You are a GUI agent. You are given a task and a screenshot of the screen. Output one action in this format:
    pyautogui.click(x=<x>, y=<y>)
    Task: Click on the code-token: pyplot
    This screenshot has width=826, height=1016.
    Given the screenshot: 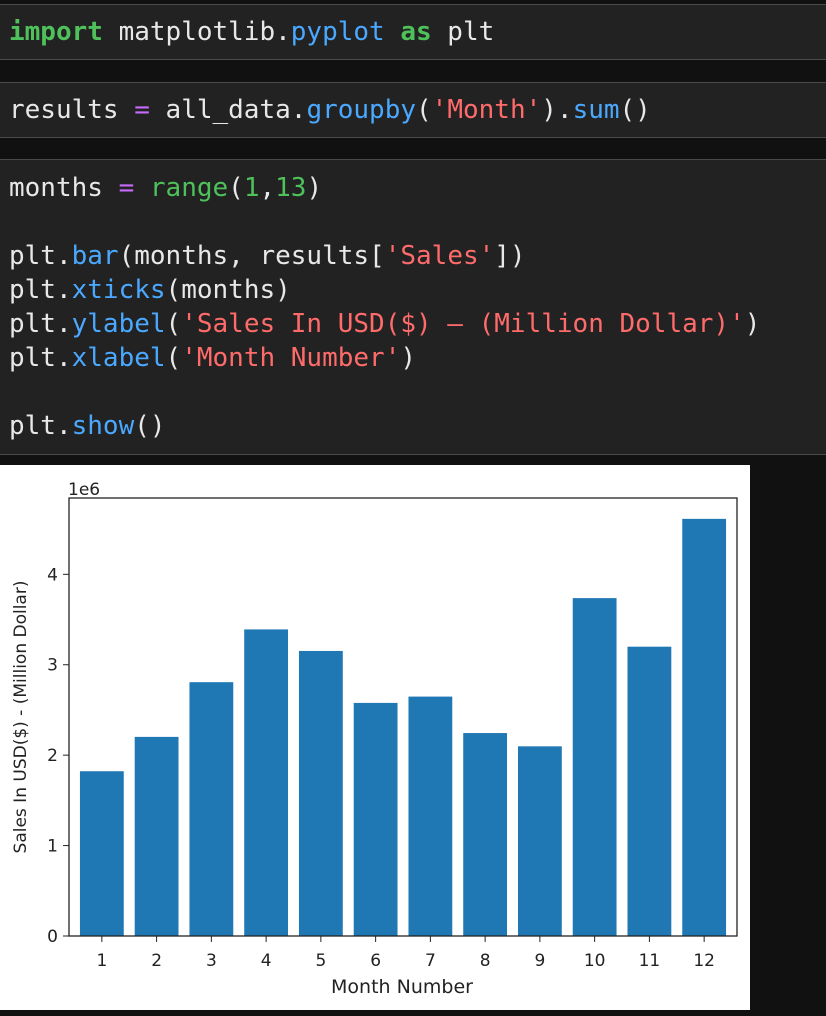 What is the action you would take?
    pyautogui.click(x=337, y=32)
    